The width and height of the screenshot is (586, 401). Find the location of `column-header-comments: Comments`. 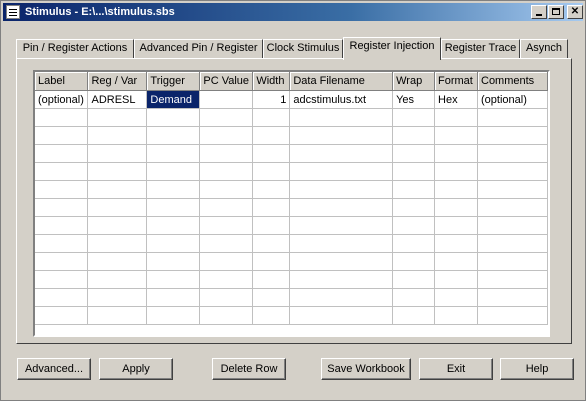

column-header-comments: Comments is located at coordinates (512, 81).